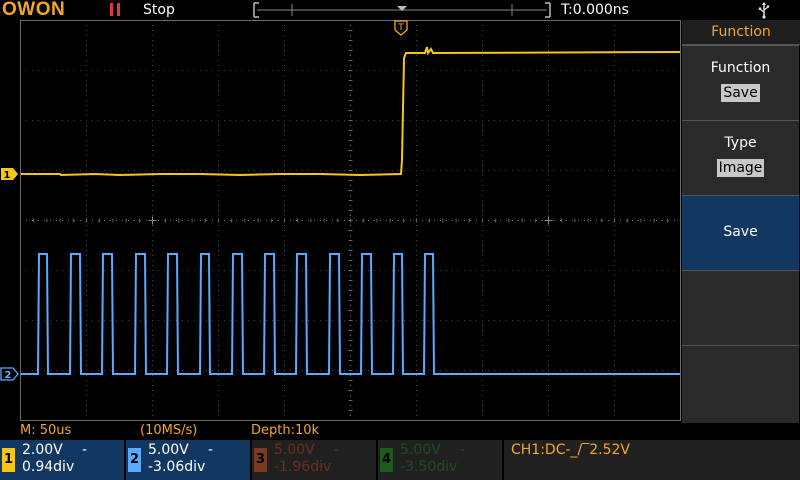  What do you see at coordinates (740, 93) in the screenshot?
I see `menu-item-function-value: Save` at bounding box center [740, 93].